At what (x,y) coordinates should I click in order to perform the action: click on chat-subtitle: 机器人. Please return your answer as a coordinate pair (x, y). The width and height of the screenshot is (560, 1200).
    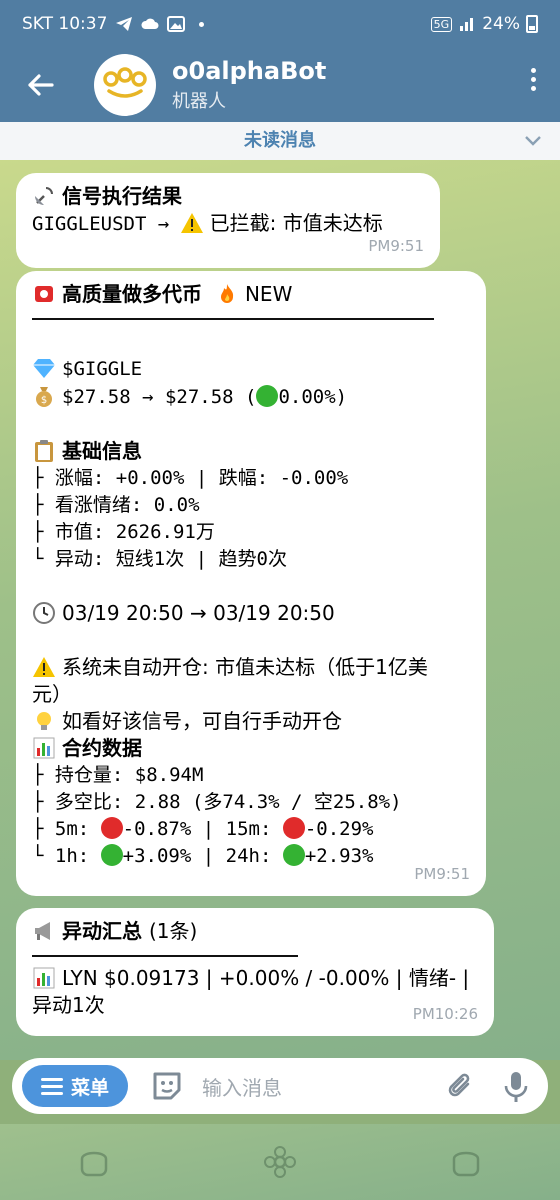
    Looking at the image, I should click on (199, 101).